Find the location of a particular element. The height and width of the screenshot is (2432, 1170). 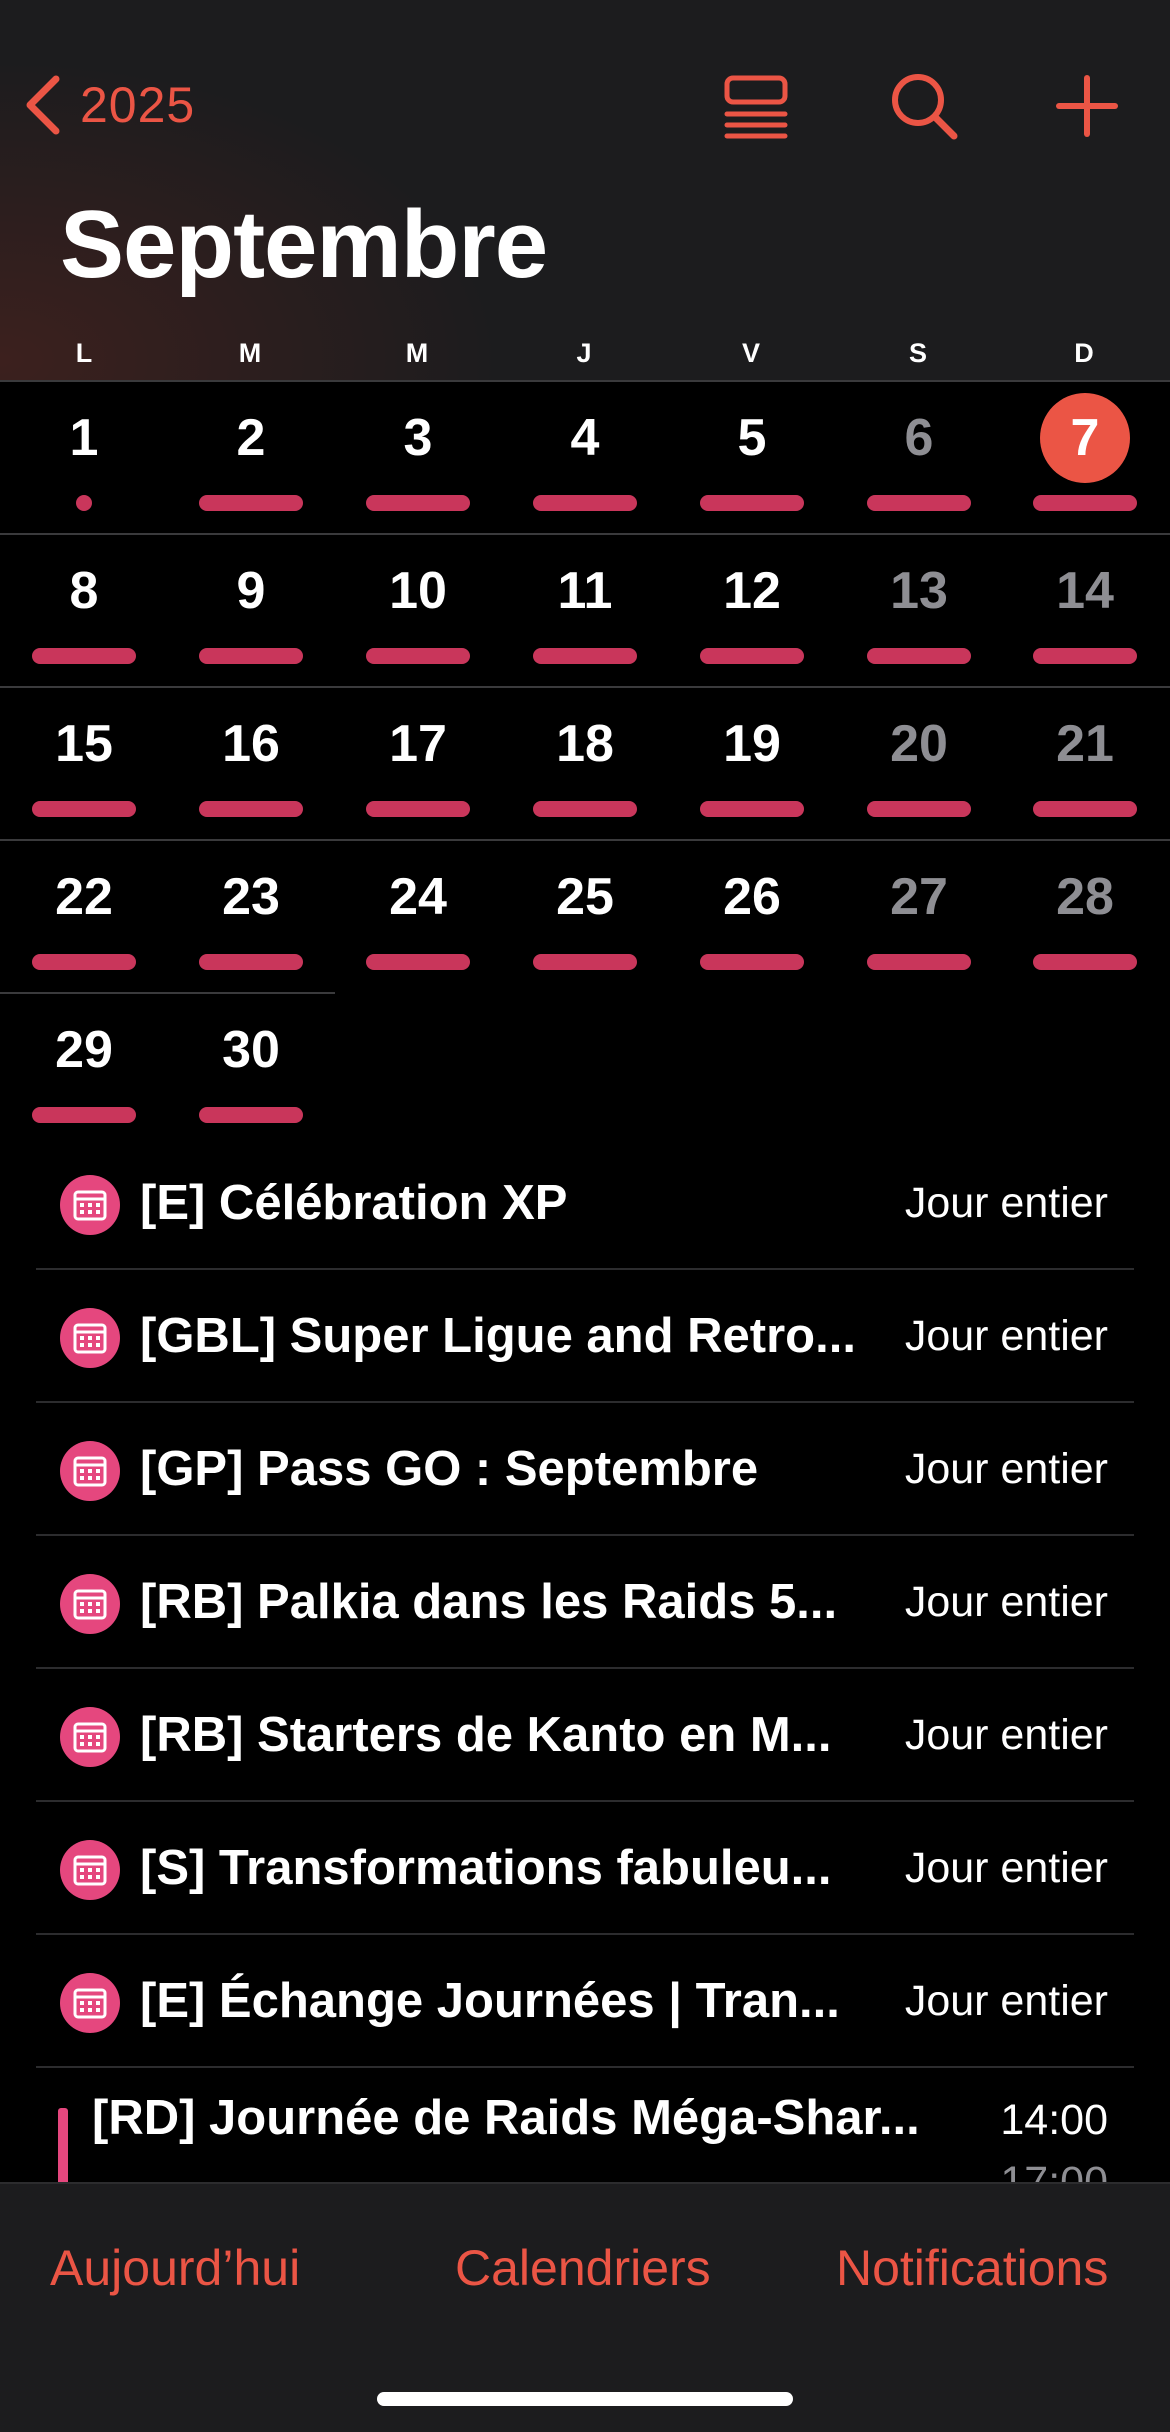

back-button: 2025 is located at coordinates (108, 105).